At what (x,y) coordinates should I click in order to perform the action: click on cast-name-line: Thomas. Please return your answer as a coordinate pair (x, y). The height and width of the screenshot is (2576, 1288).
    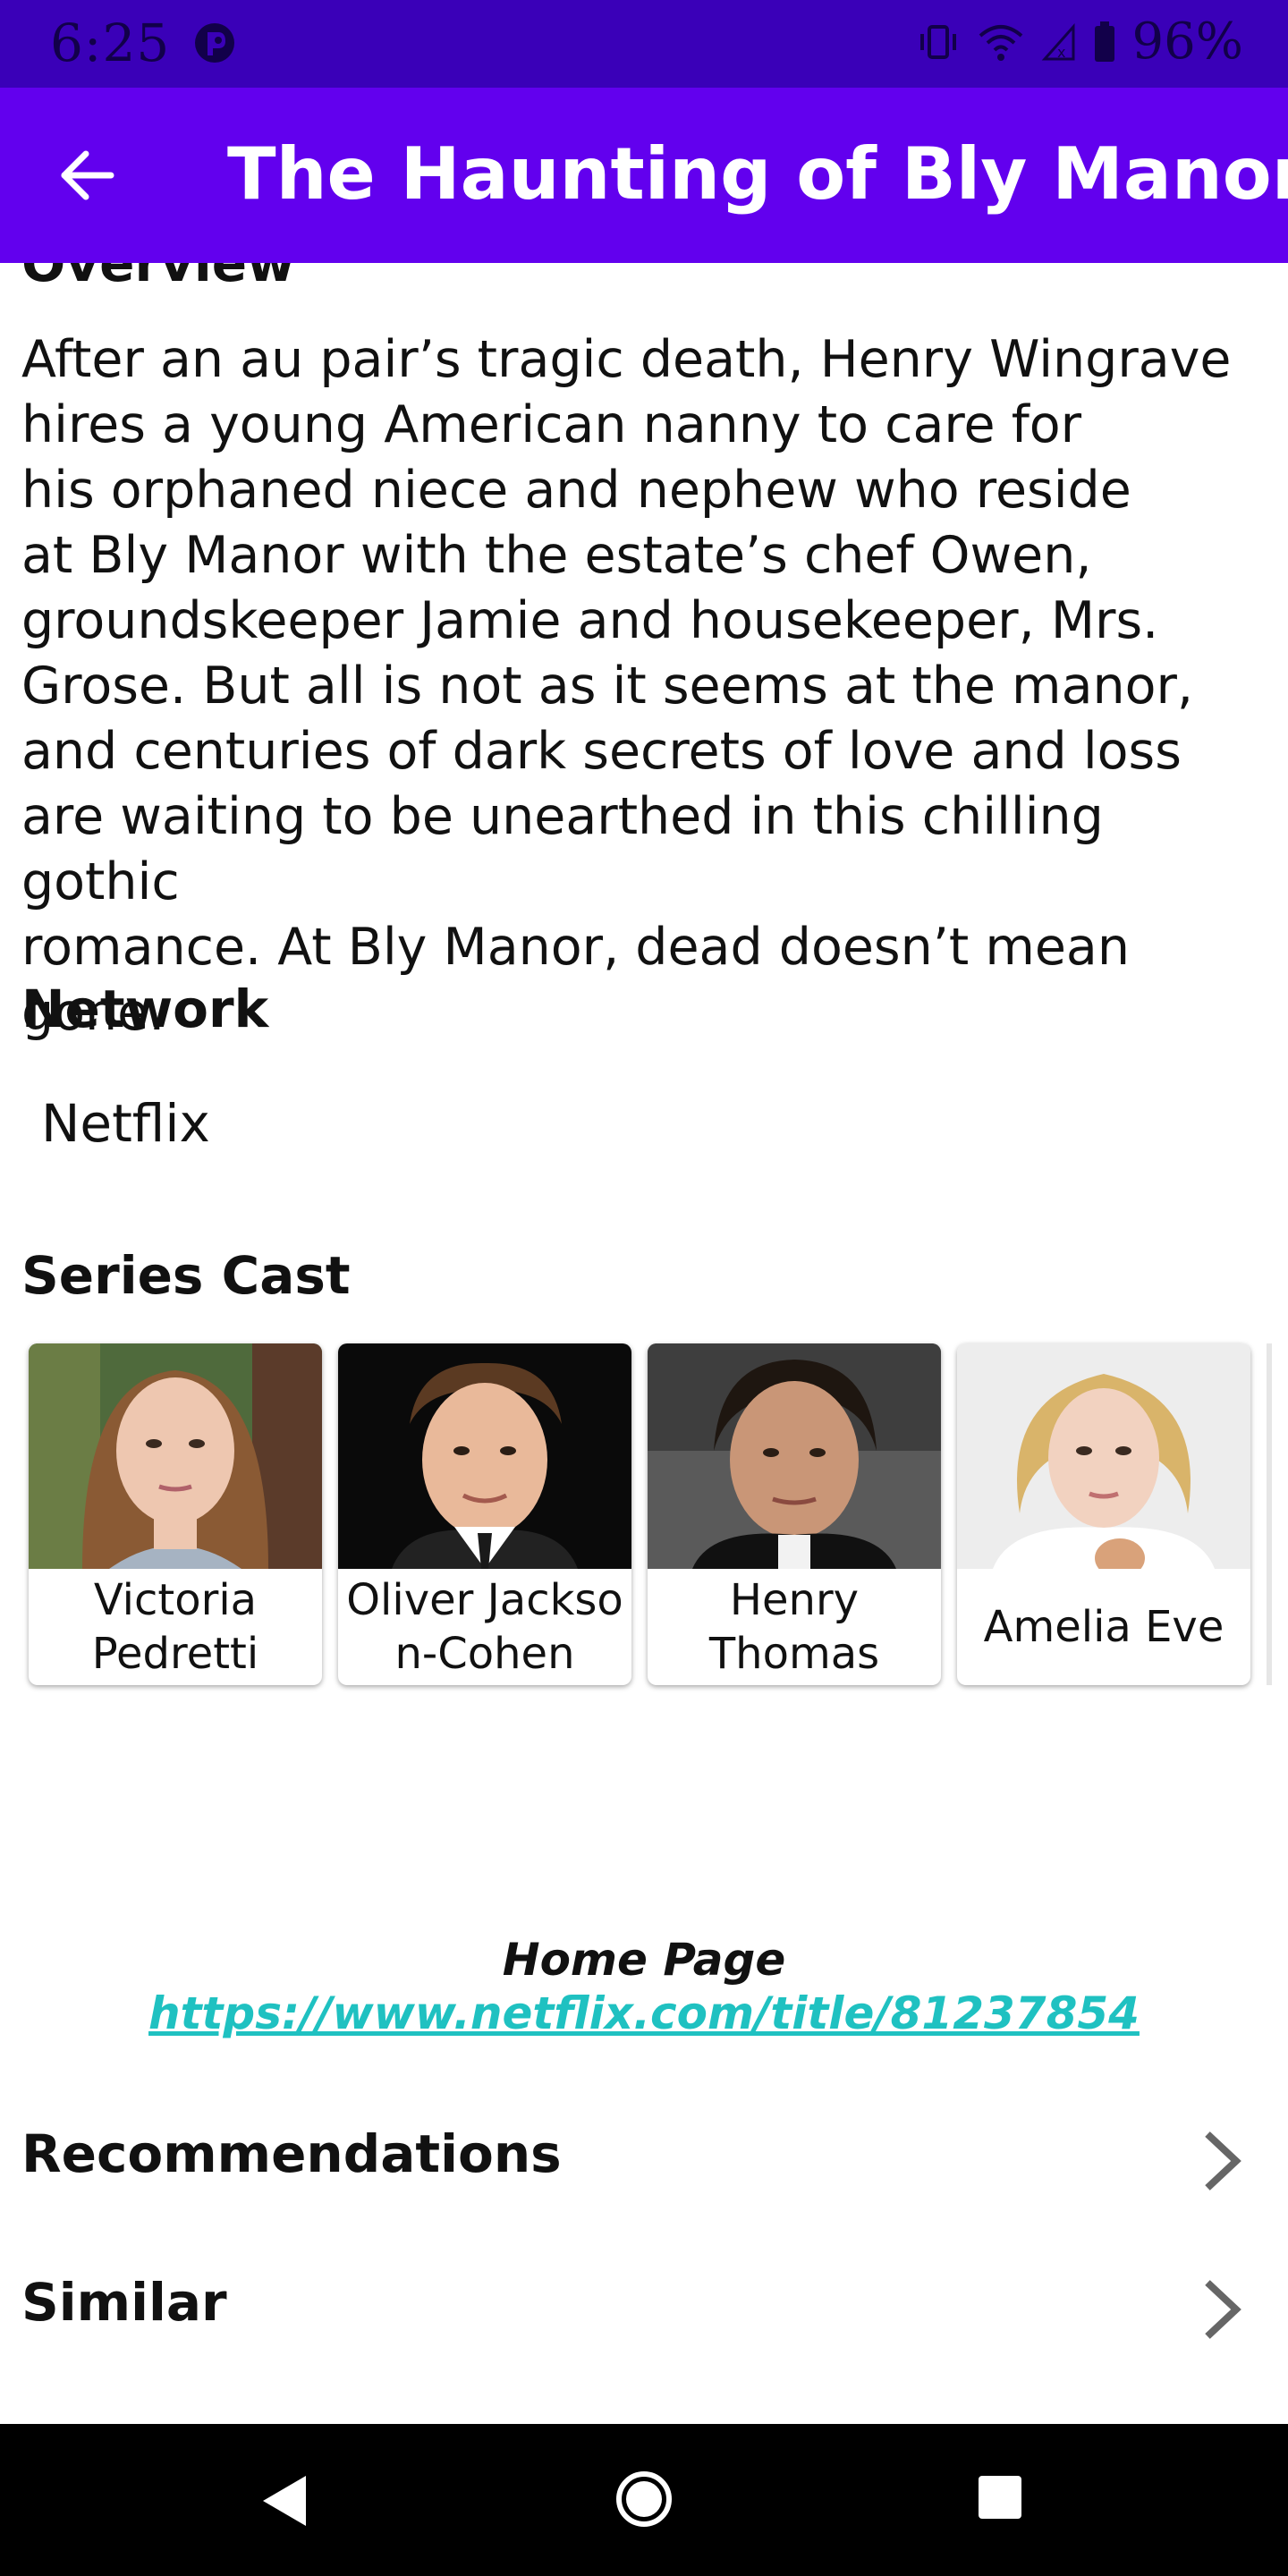
    Looking at the image, I should click on (794, 1654).